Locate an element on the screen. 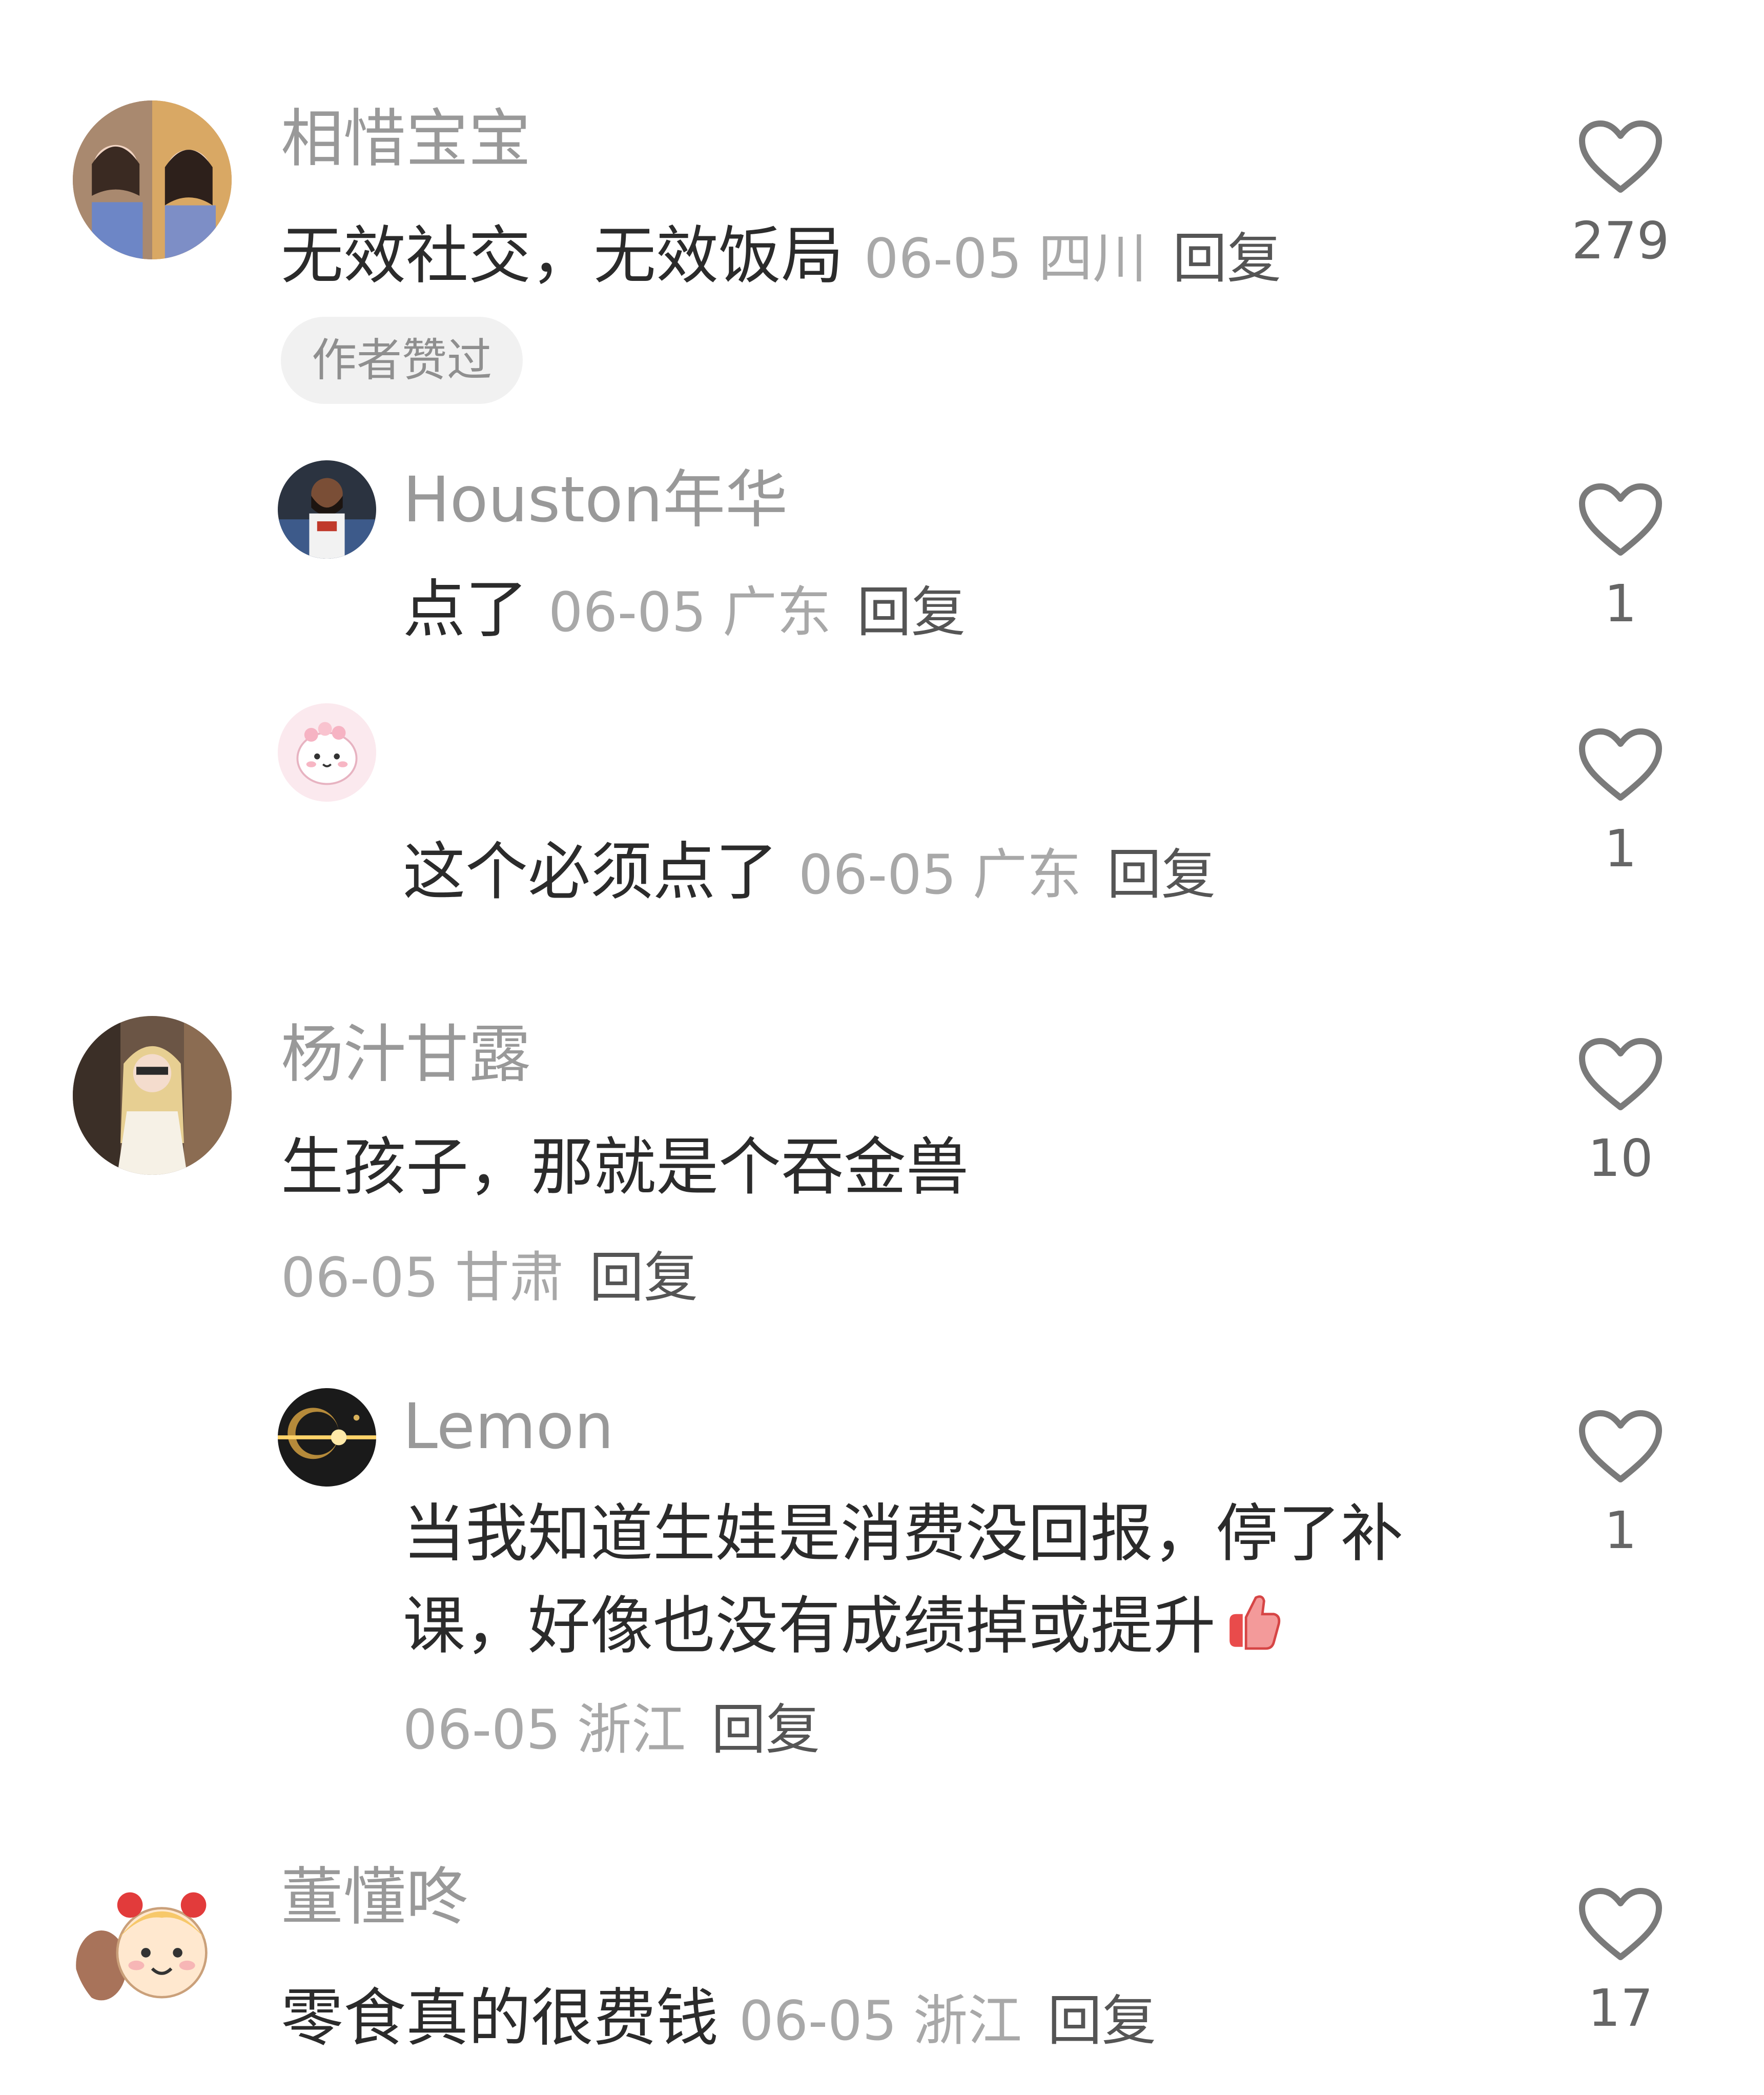 The height and width of the screenshot is (2095, 1764). avatar-golden-light-photo-icon is located at coordinates (327, 1437).